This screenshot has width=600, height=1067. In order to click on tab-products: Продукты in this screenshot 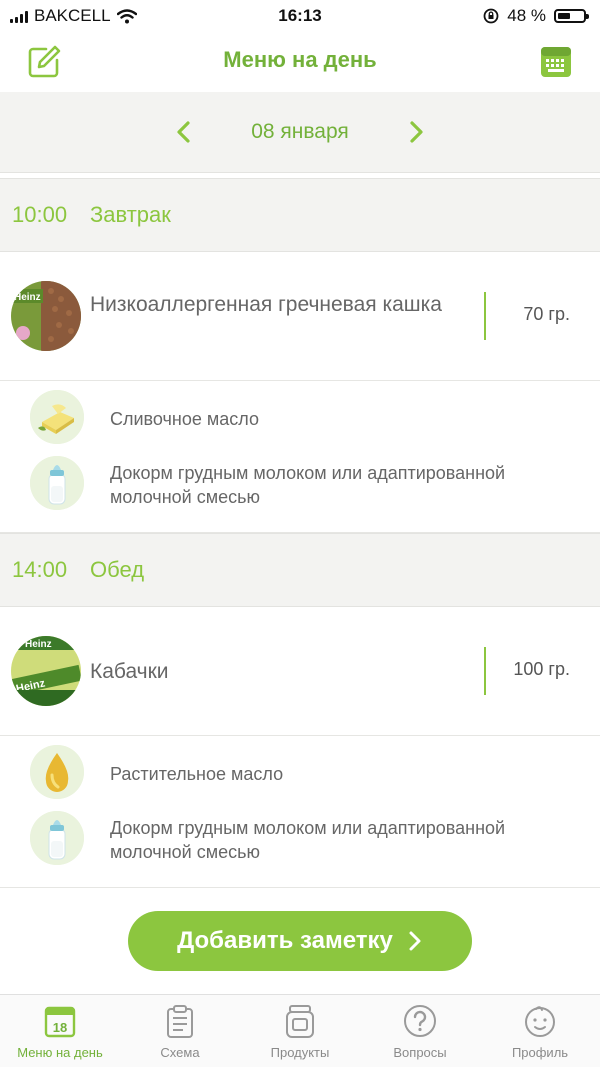, I will do `click(300, 1031)`.